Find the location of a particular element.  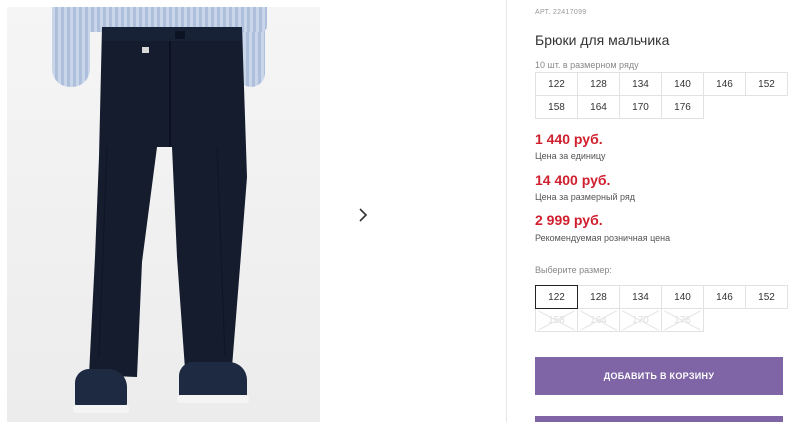

size-picker: 122 128 134 140 146 152 158 164 170 176 is located at coordinates (661, 308).